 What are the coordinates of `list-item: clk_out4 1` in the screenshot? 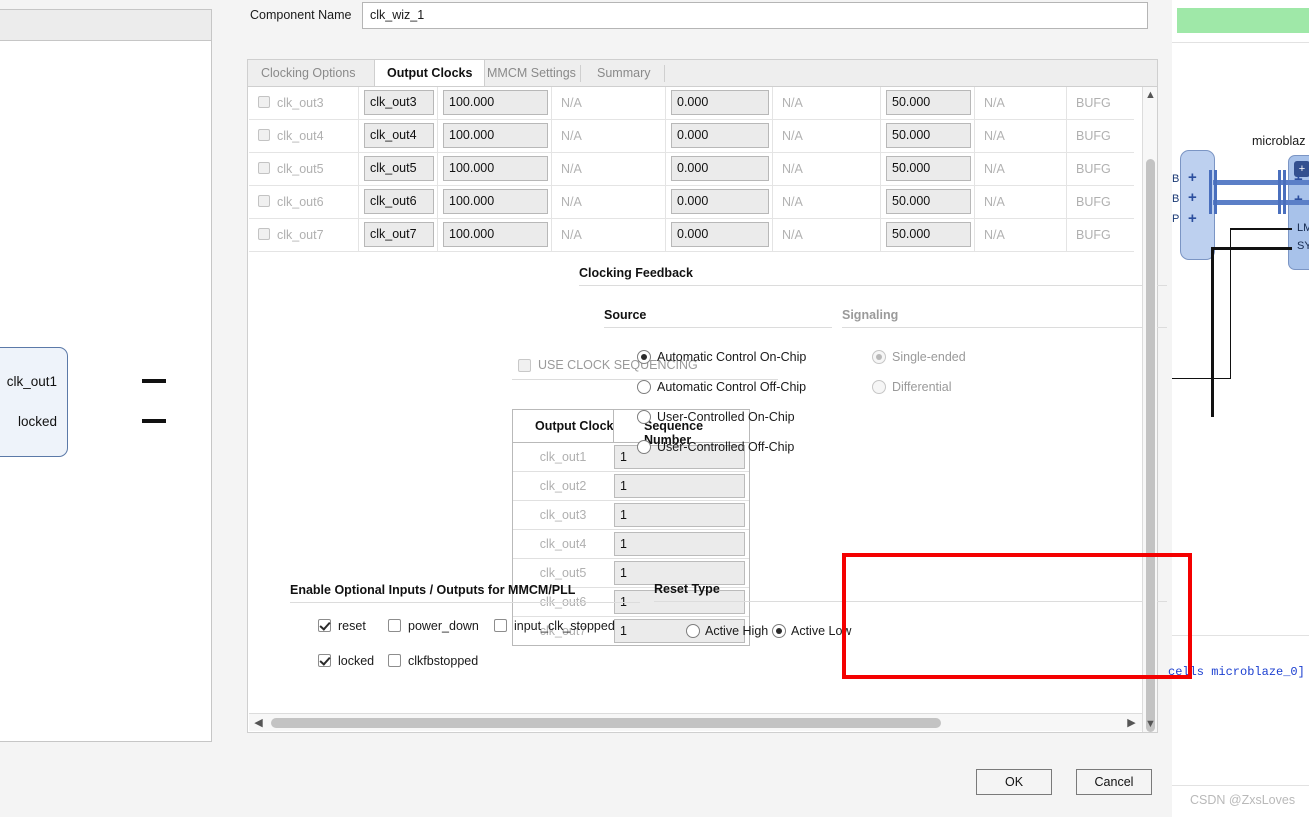 It's located at (631, 544).